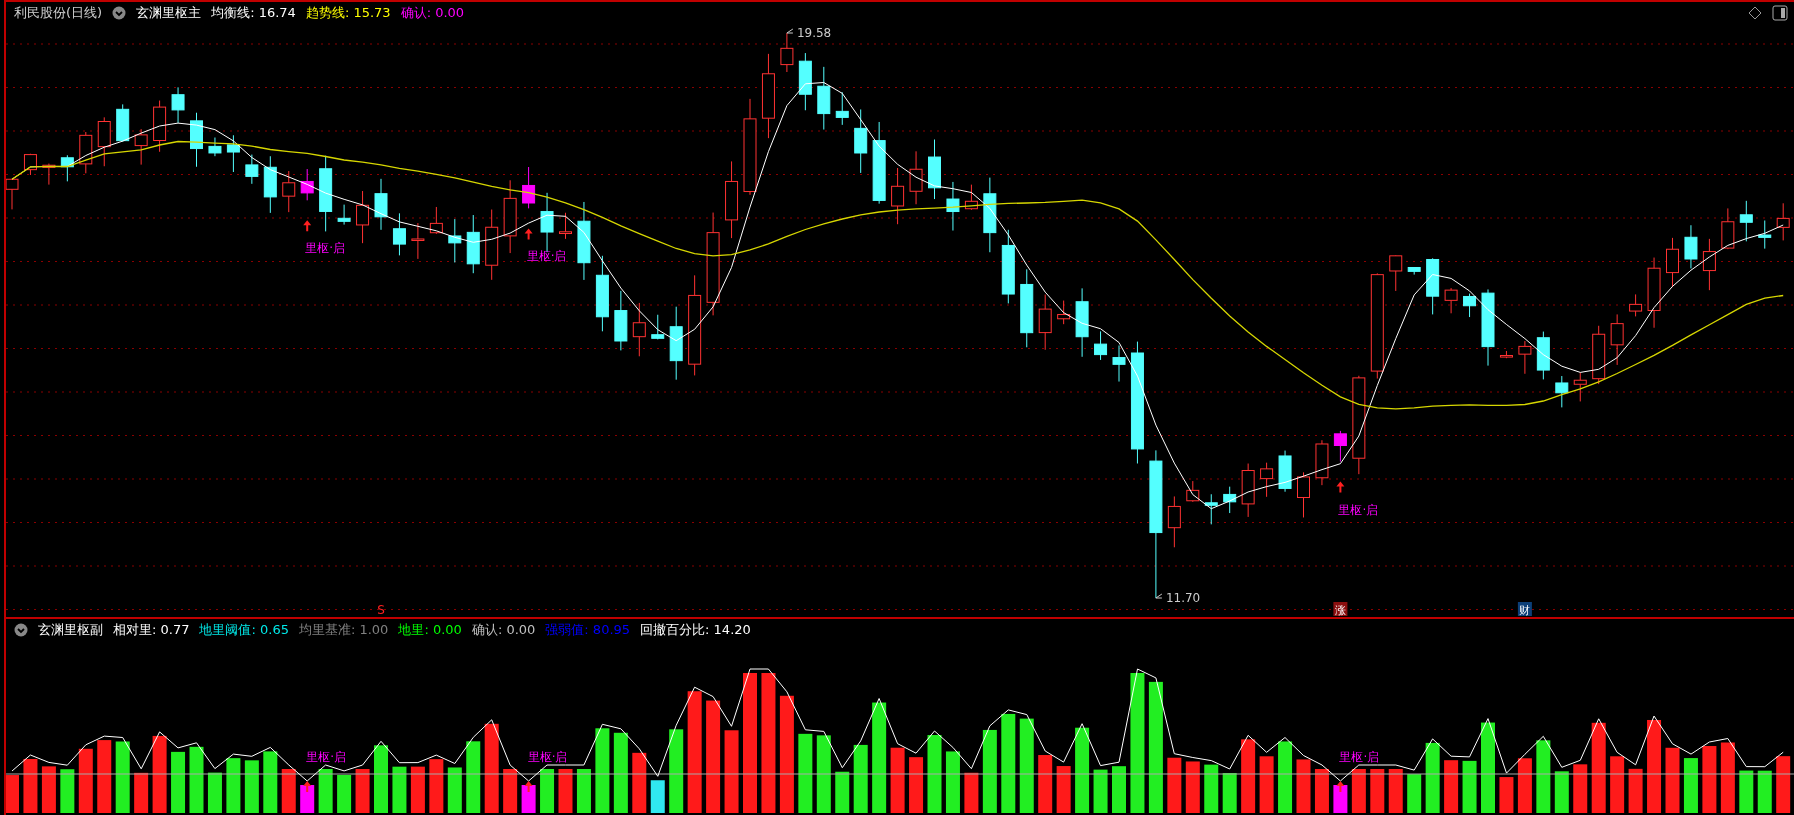  What do you see at coordinates (151, 630) in the screenshot?
I see `indicator-reading: 相对里: 0.77` at bounding box center [151, 630].